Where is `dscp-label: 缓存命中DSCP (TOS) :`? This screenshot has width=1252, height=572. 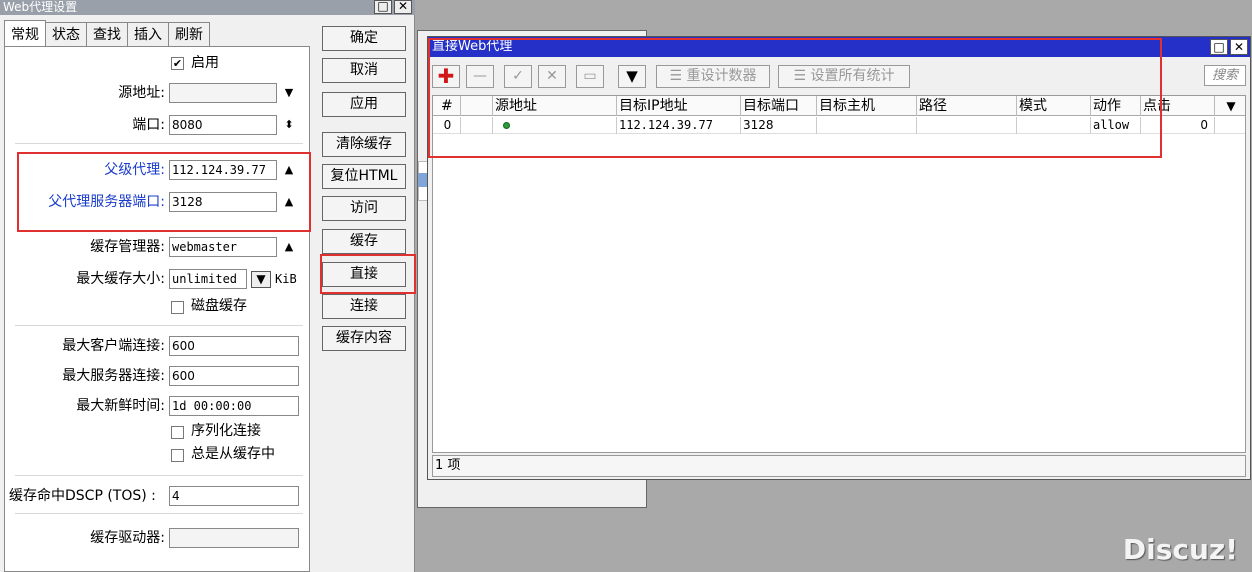 dscp-label: 缓存命中DSCP (TOS) : is located at coordinates (82, 496).